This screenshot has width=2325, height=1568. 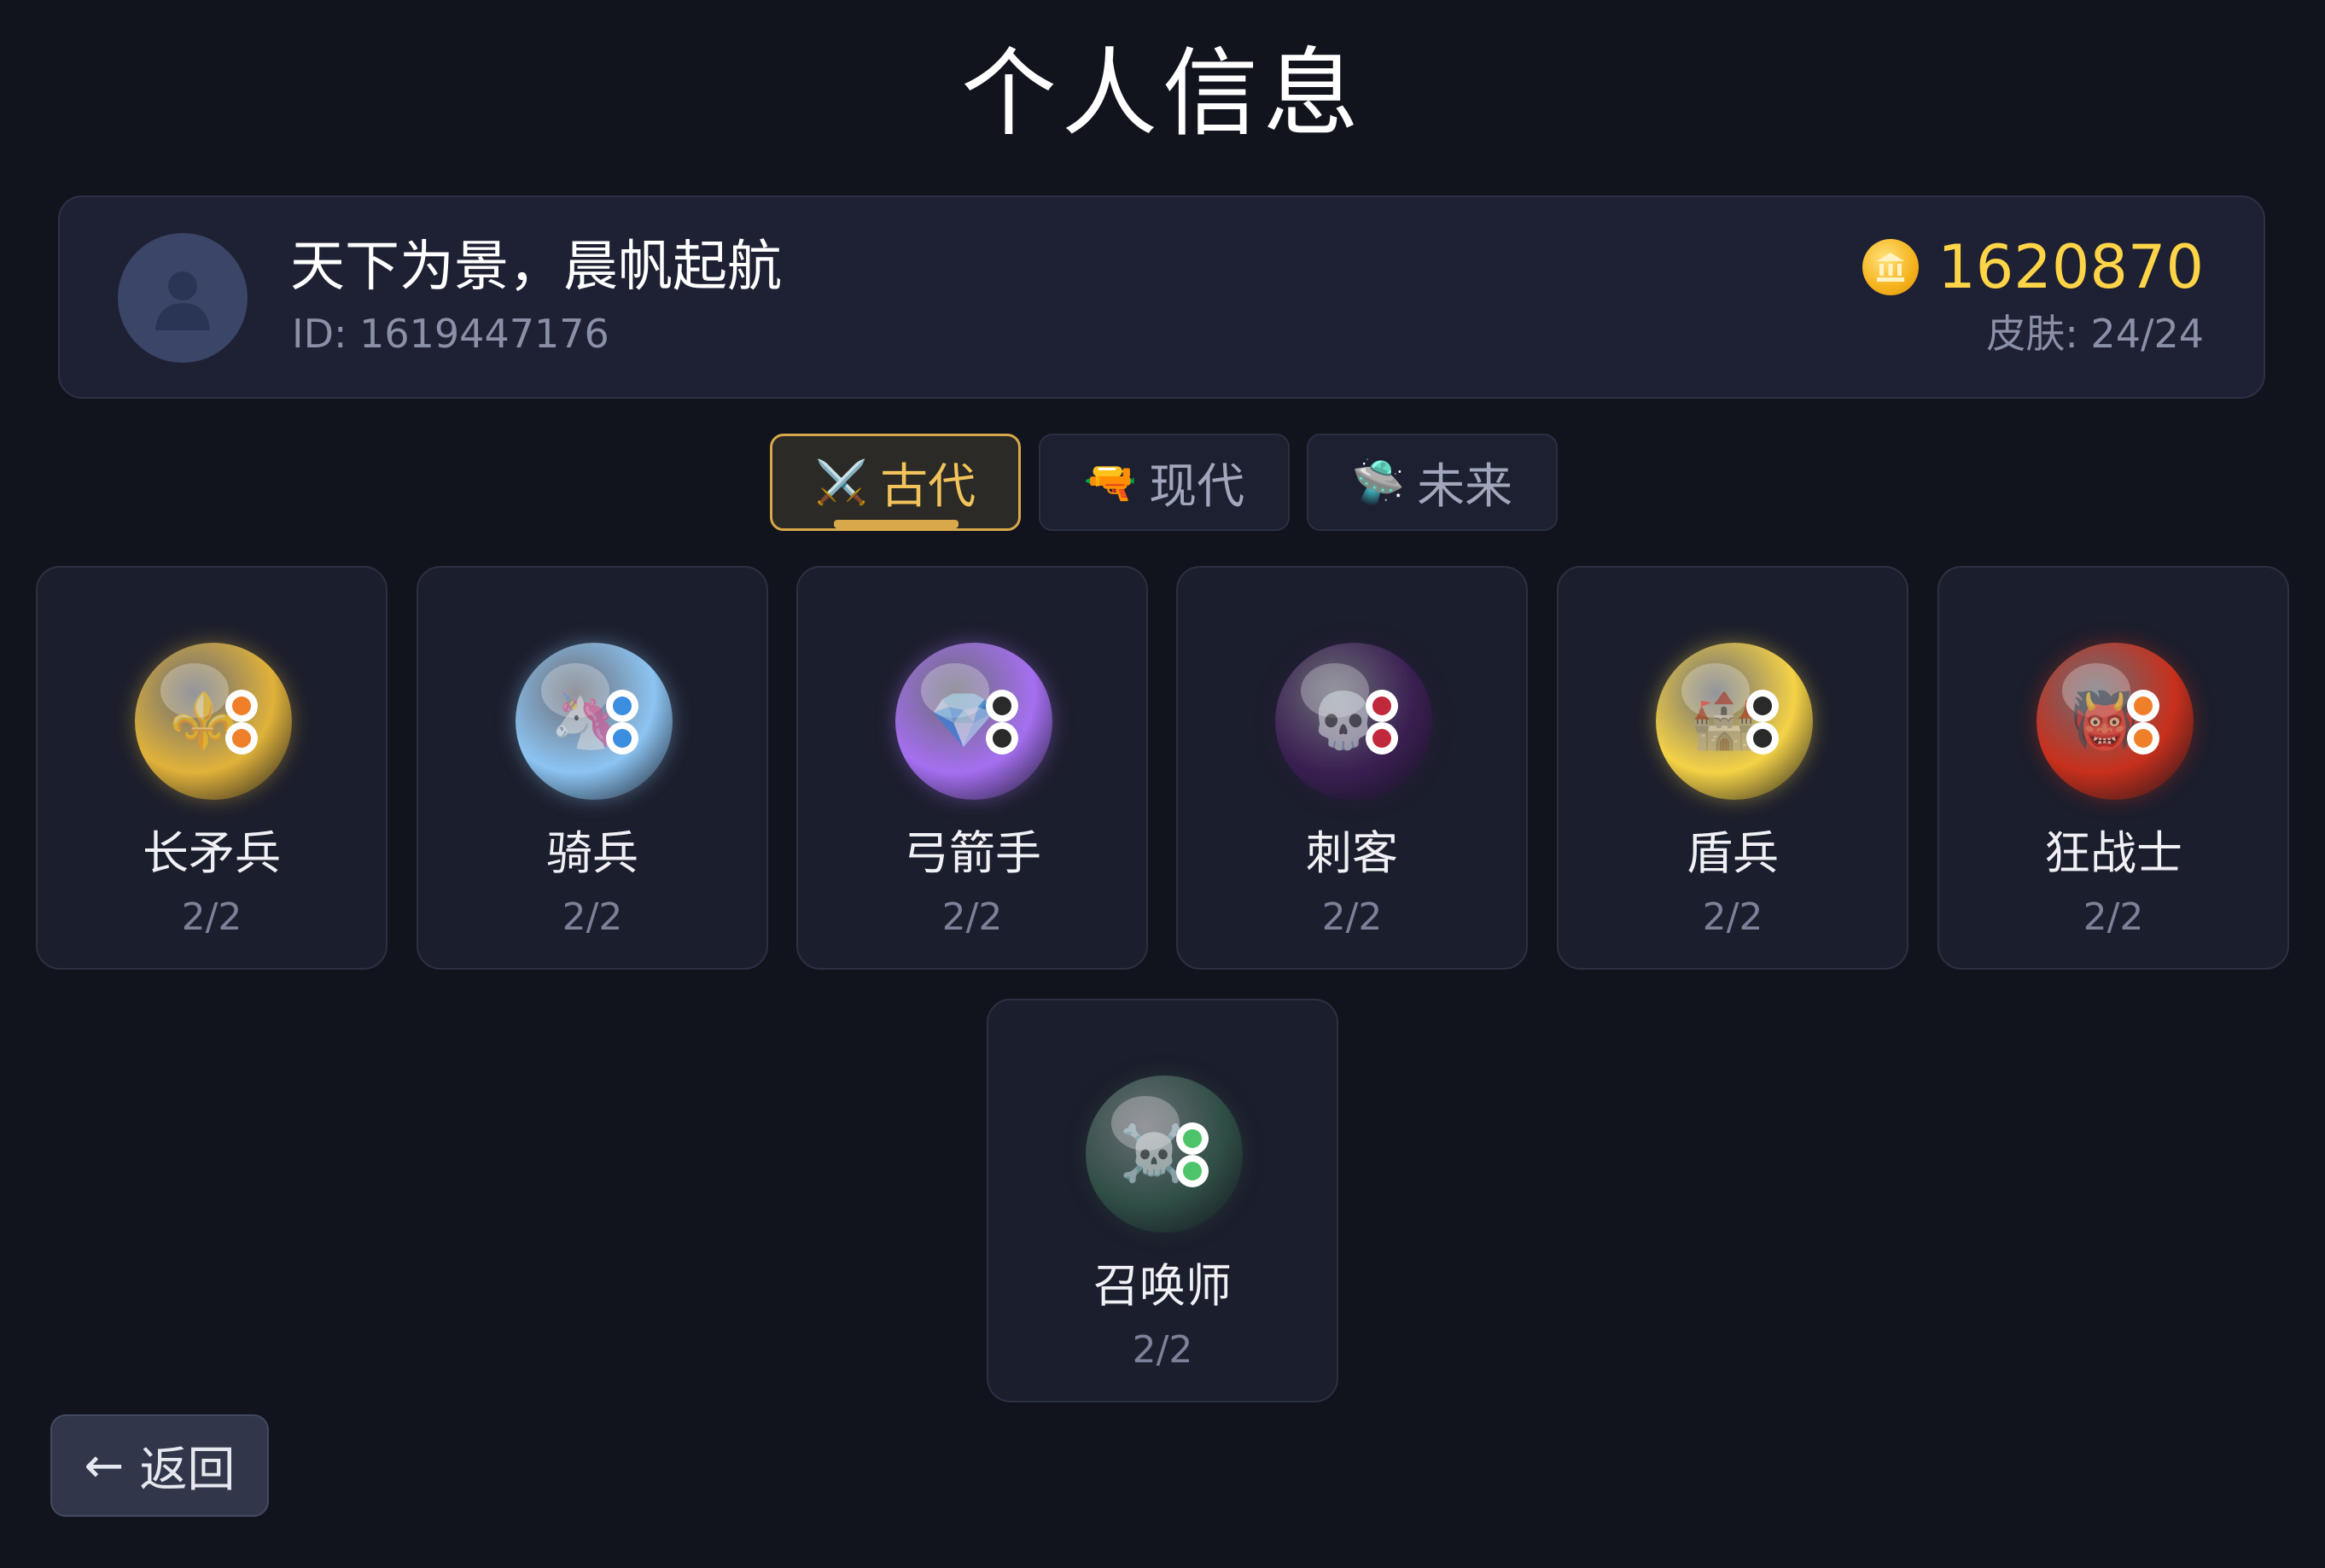 I want to click on unit-card-cavalry: 🦄 骑兵 2/2, so click(x=593, y=768).